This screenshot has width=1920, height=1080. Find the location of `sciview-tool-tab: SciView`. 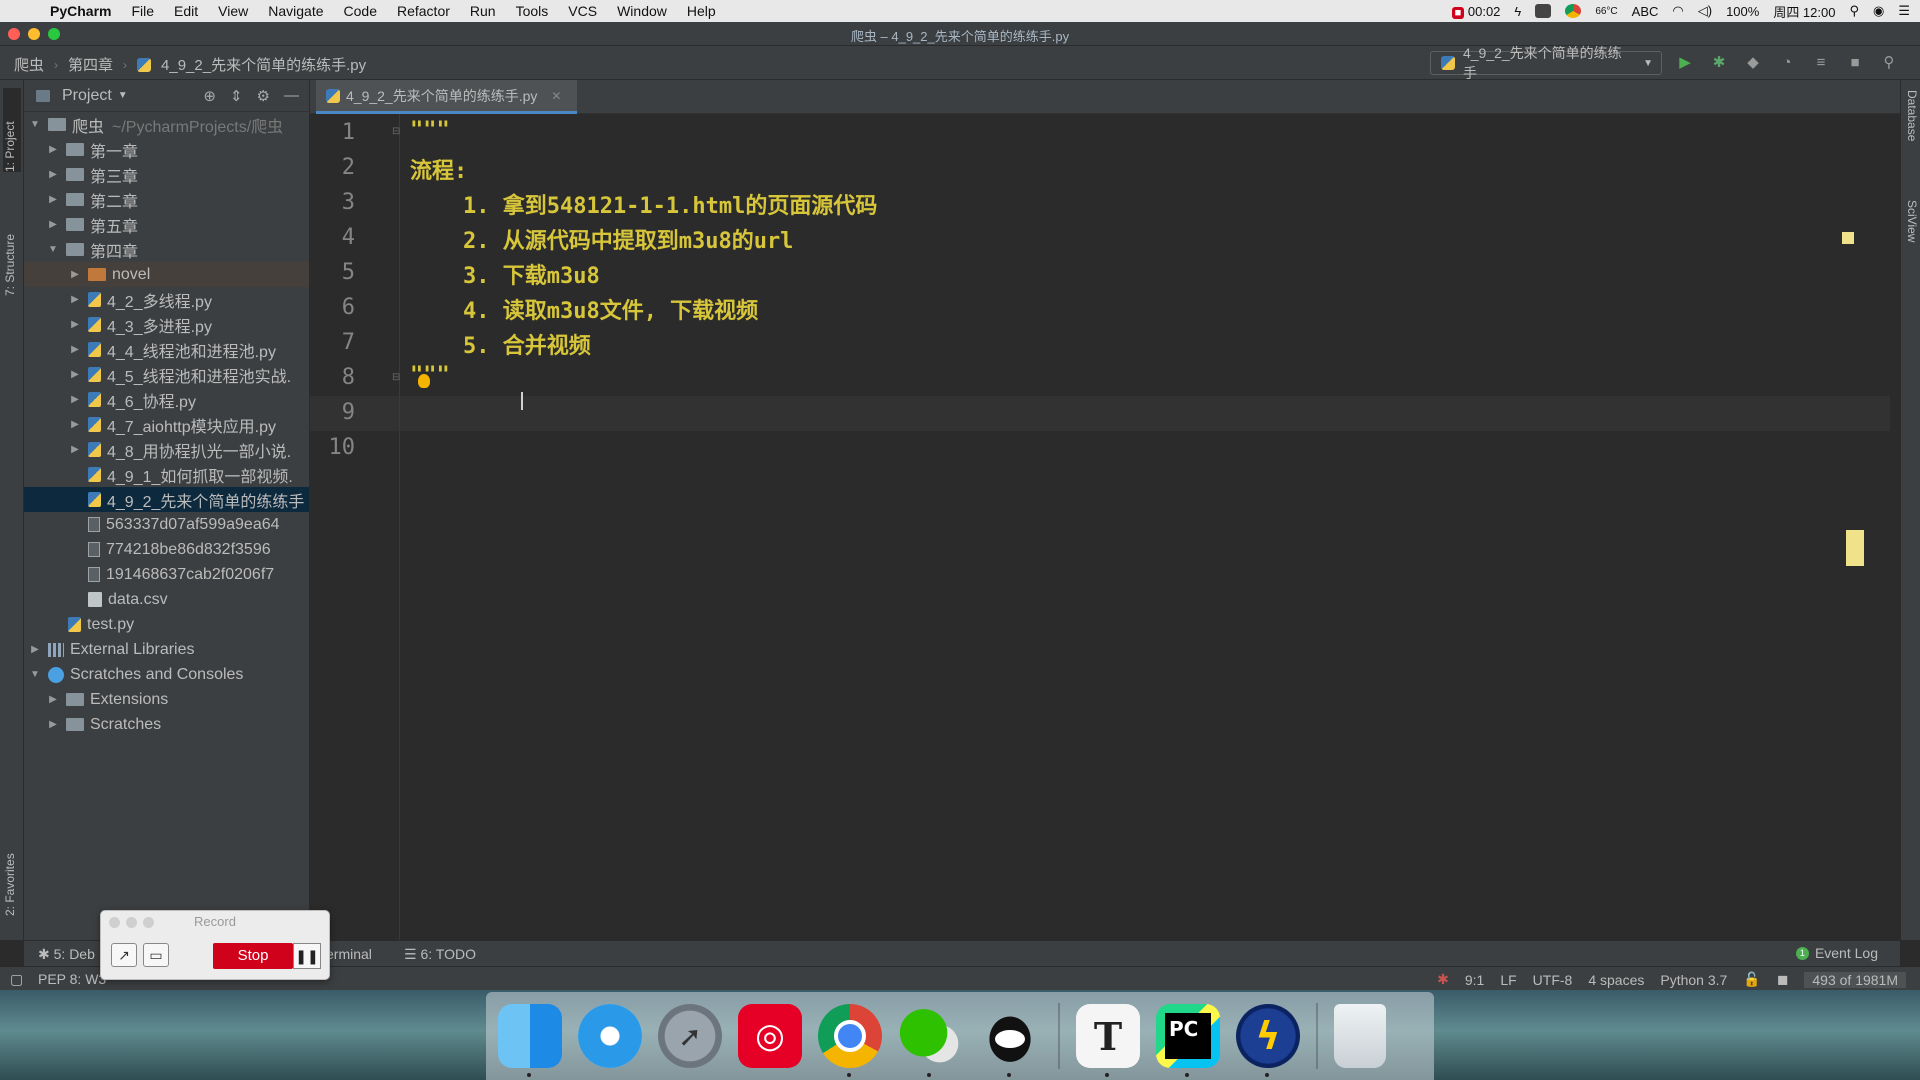

sciview-tool-tab: SciView is located at coordinates (1911, 240).